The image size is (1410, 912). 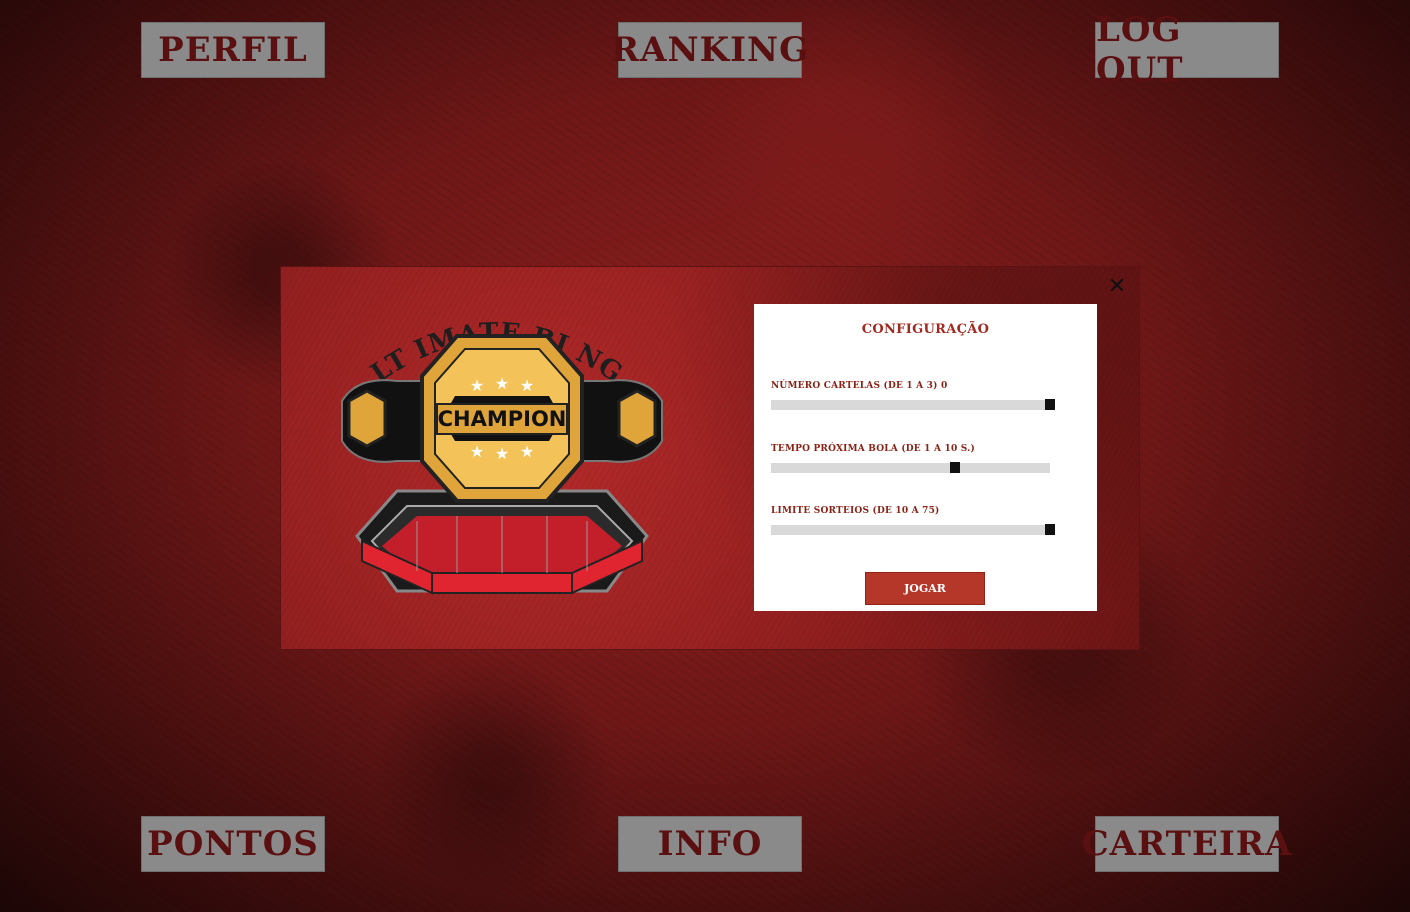 What do you see at coordinates (710, 844) in the screenshot?
I see `info-button: INFO` at bounding box center [710, 844].